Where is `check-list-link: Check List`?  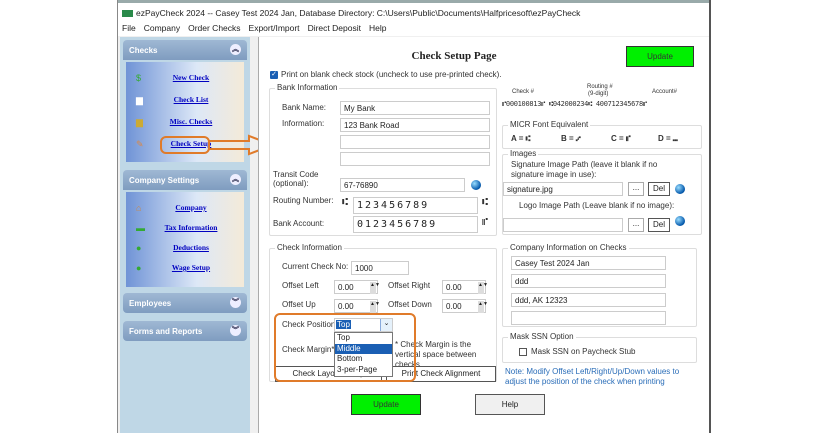
check-list-link: Check List is located at coordinates (191, 99).